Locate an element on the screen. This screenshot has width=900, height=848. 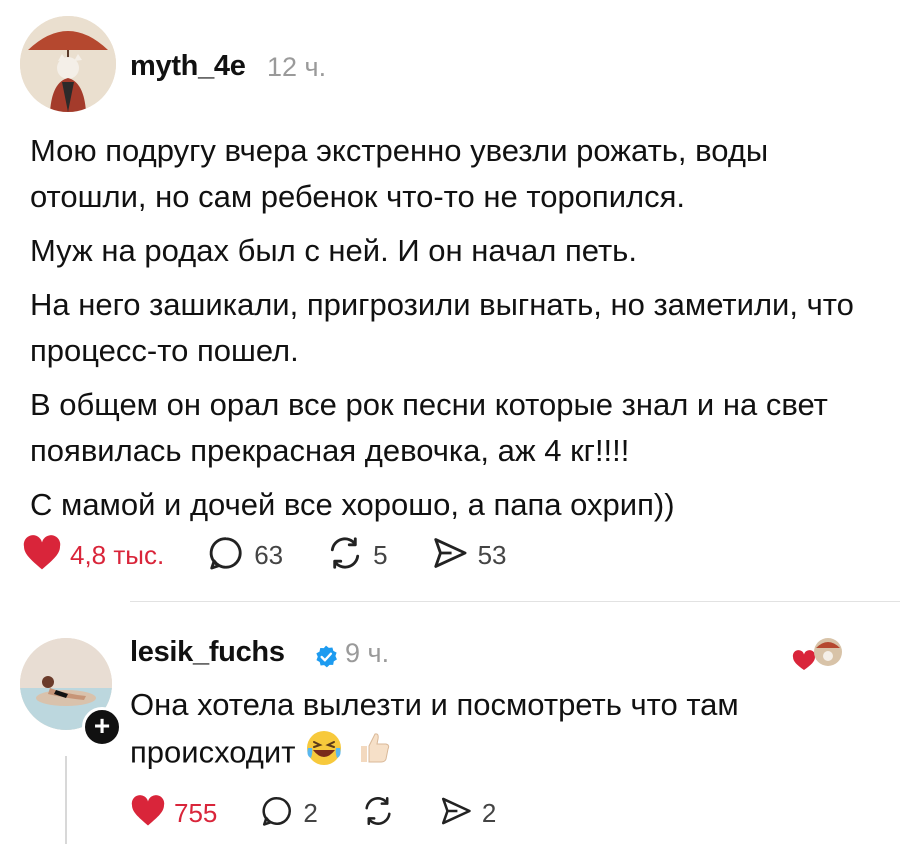
share-count: 2 is located at coordinates (489, 813).